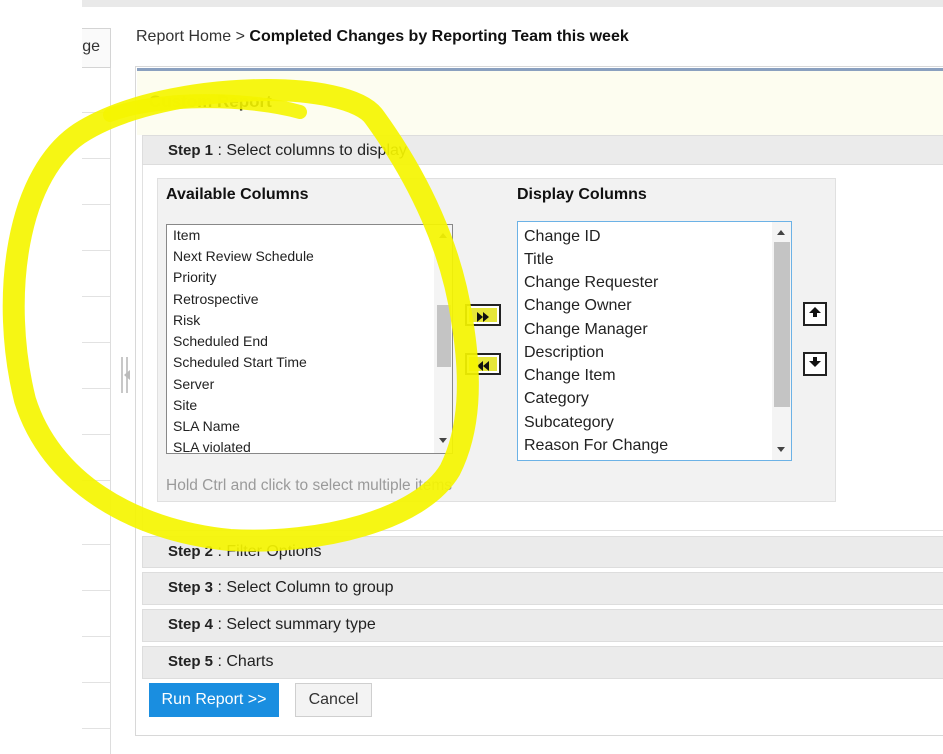 The width and height of the screenshot is (943, 754). I want to click on list-item: SLA Name, so click(206, 426).